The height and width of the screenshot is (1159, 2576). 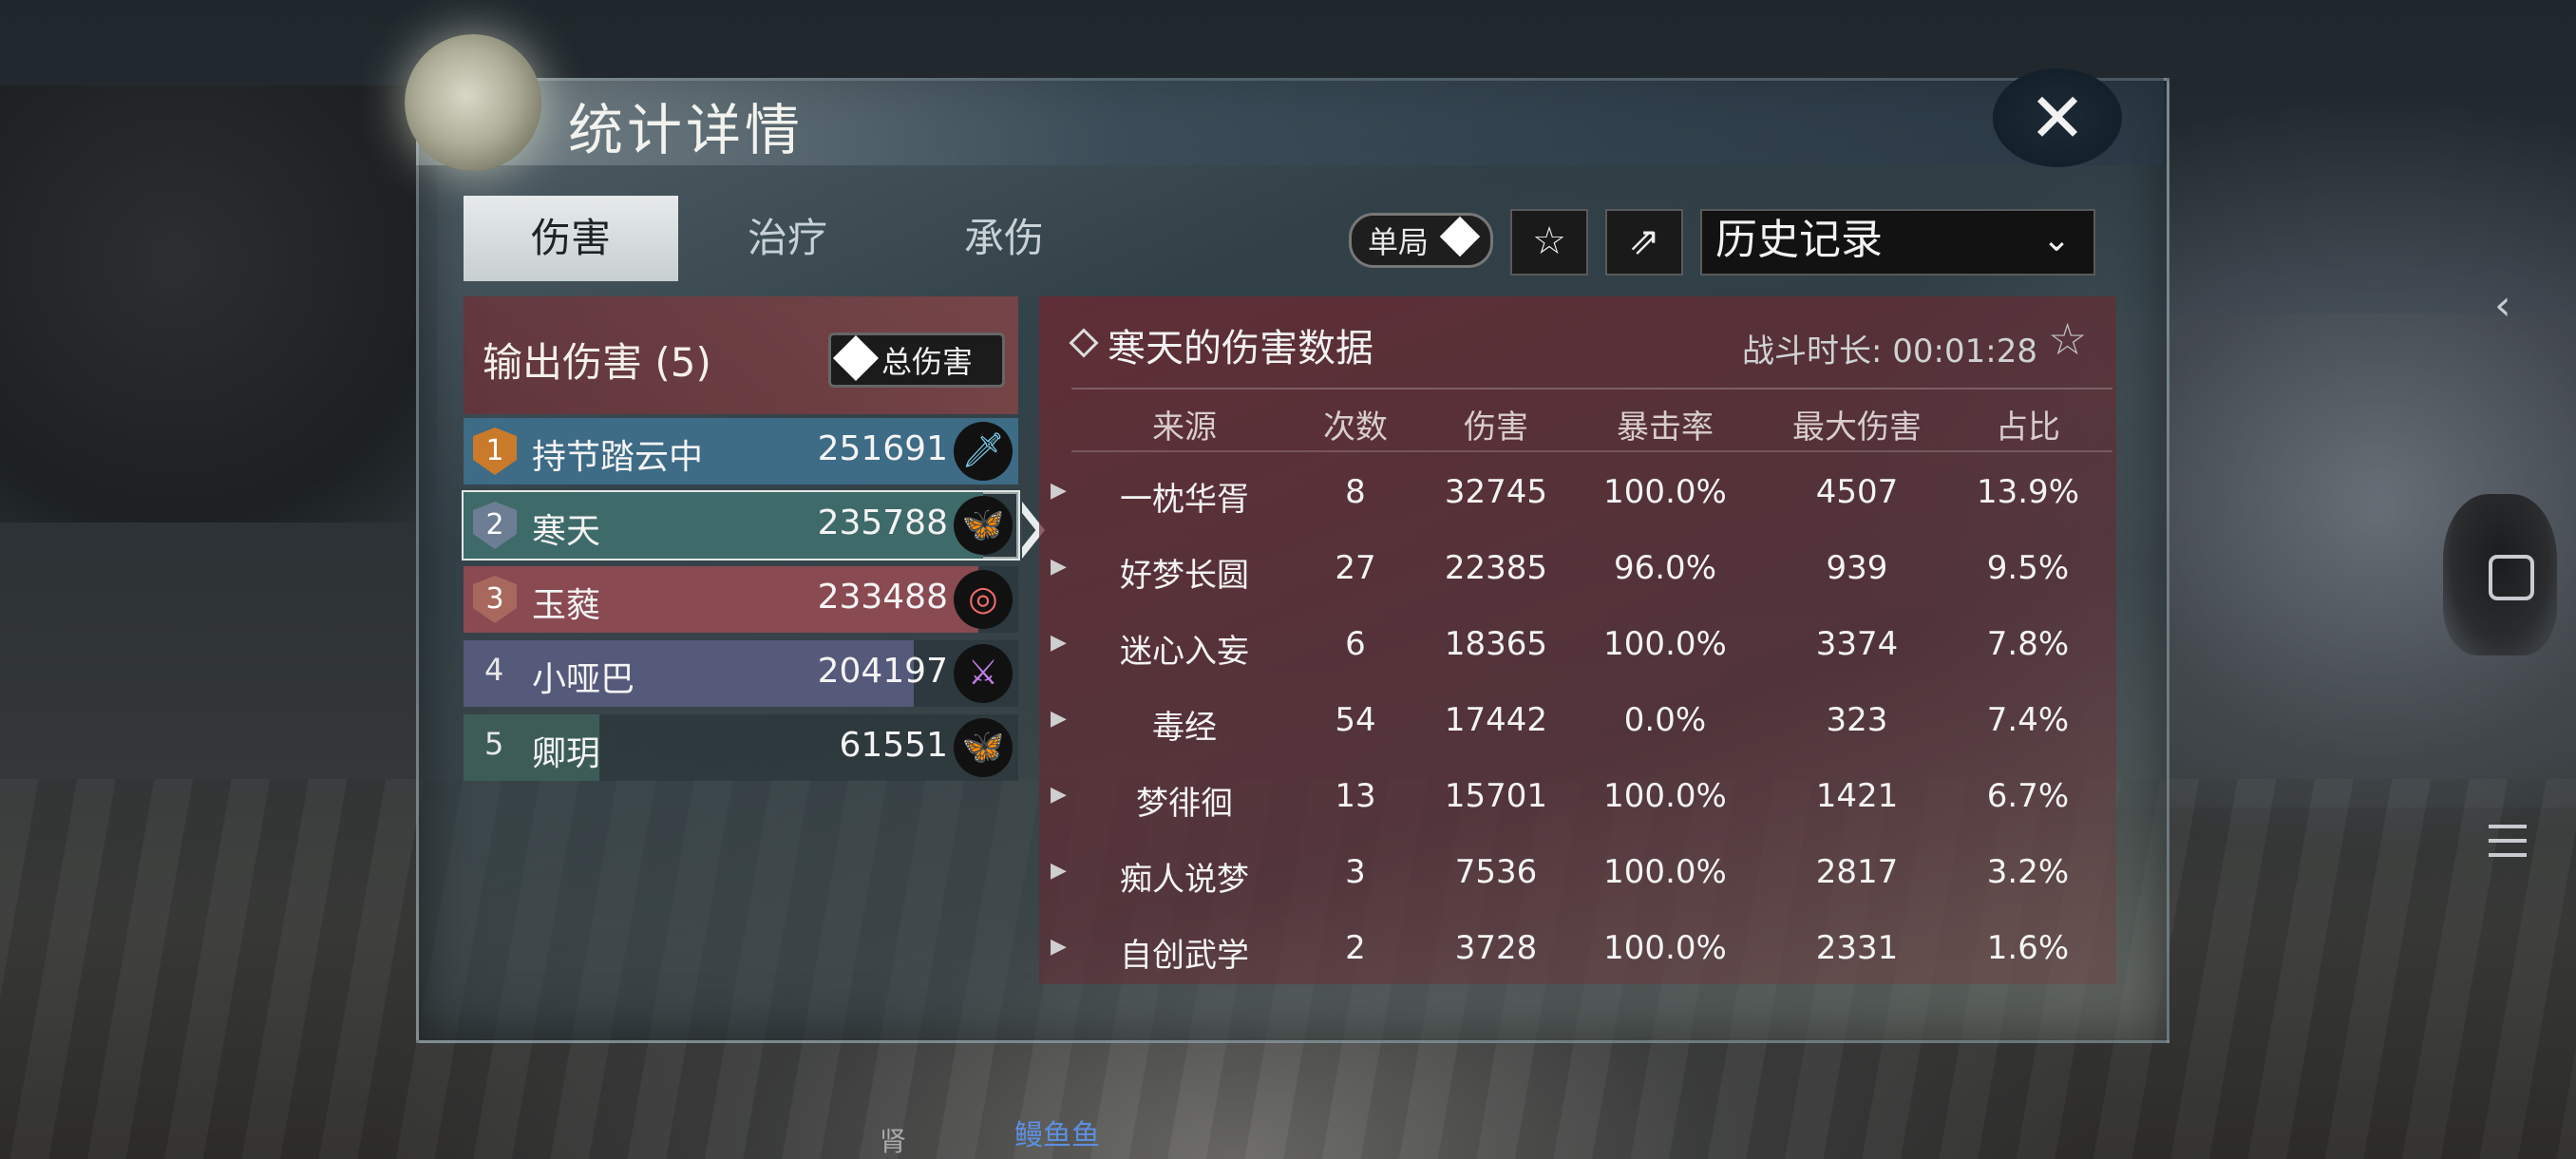 I want to click on cell-damage: 15701, so click(x=1496, y=796).